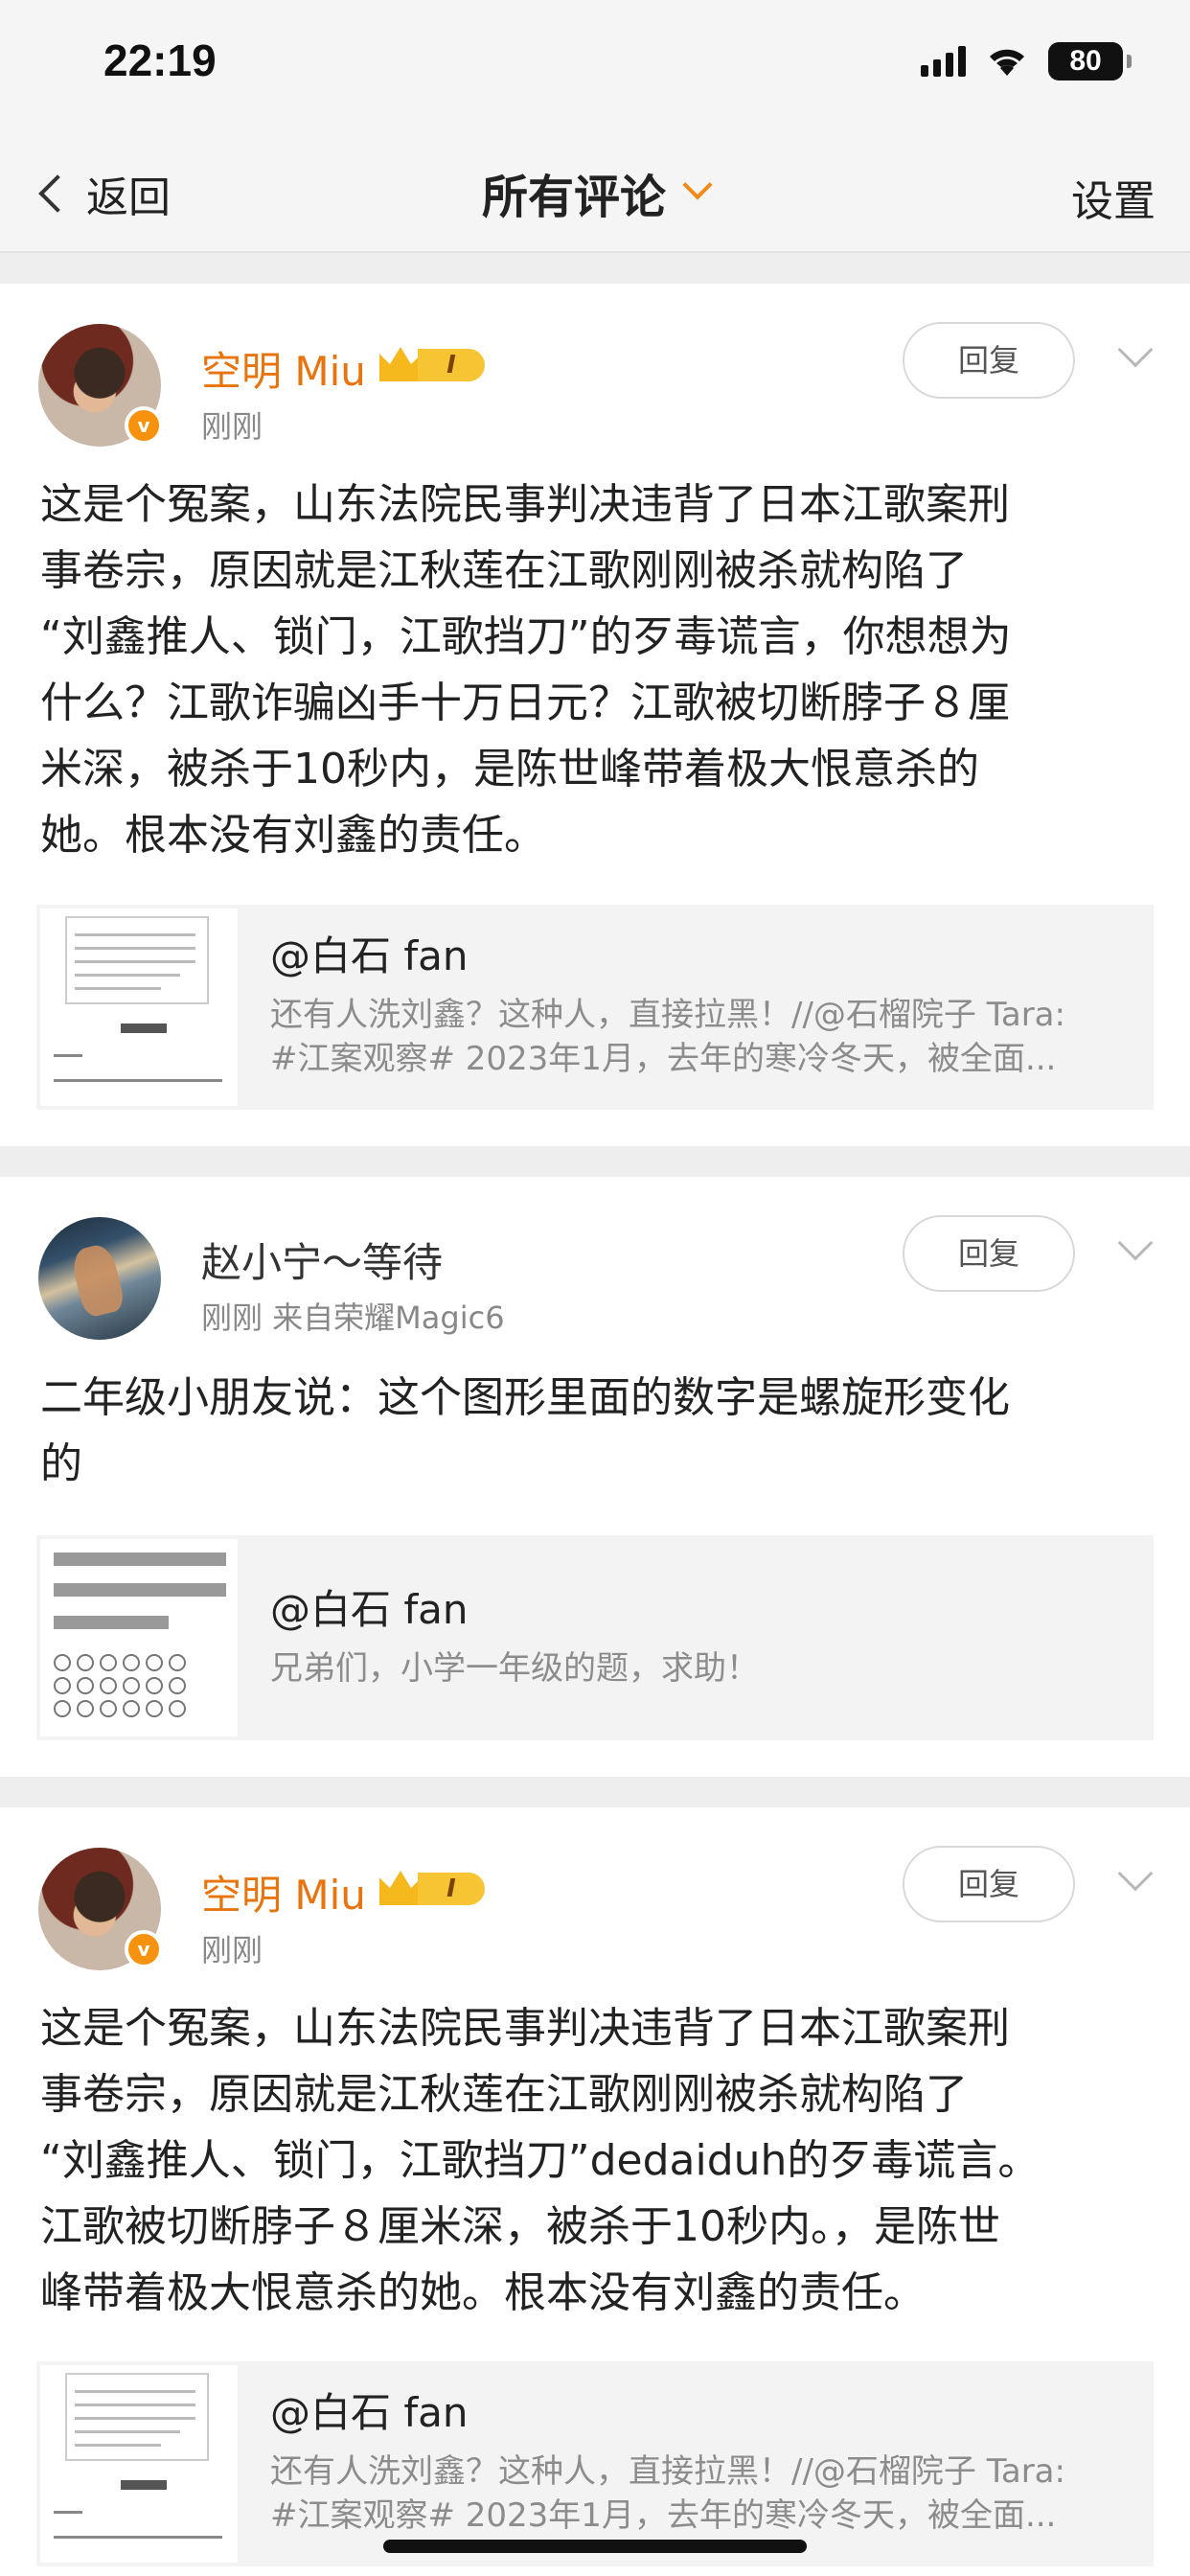  I want to click on navigation-bar: 返回 所有评论 设置, so click(595, 193).